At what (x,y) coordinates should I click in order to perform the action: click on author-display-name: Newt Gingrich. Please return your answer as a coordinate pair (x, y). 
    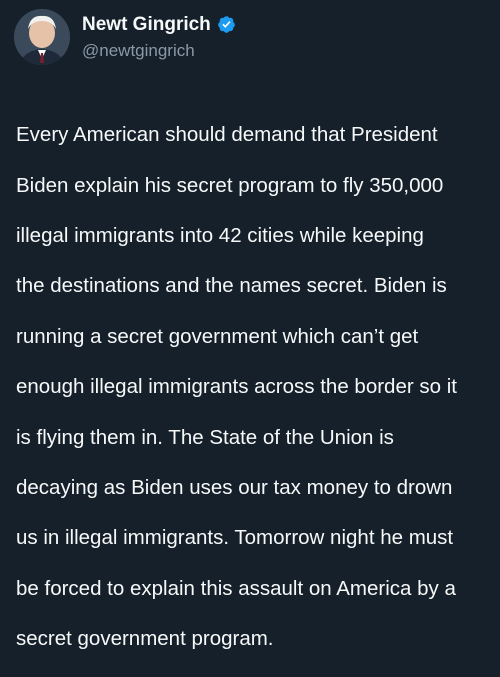
    Looking at the image, I should click on (146, 25).